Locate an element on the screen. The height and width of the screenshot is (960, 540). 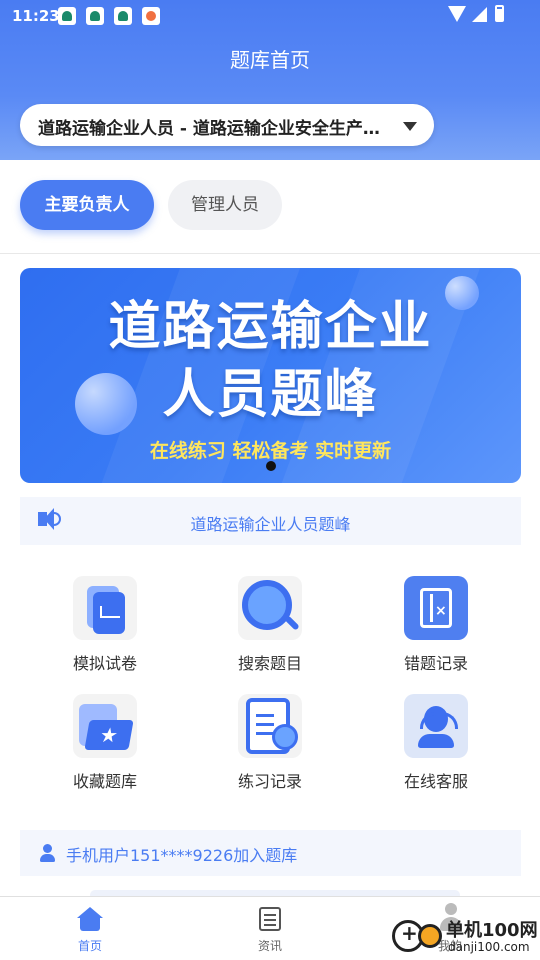
practice-record-icon is located at coordinates (270, 726).